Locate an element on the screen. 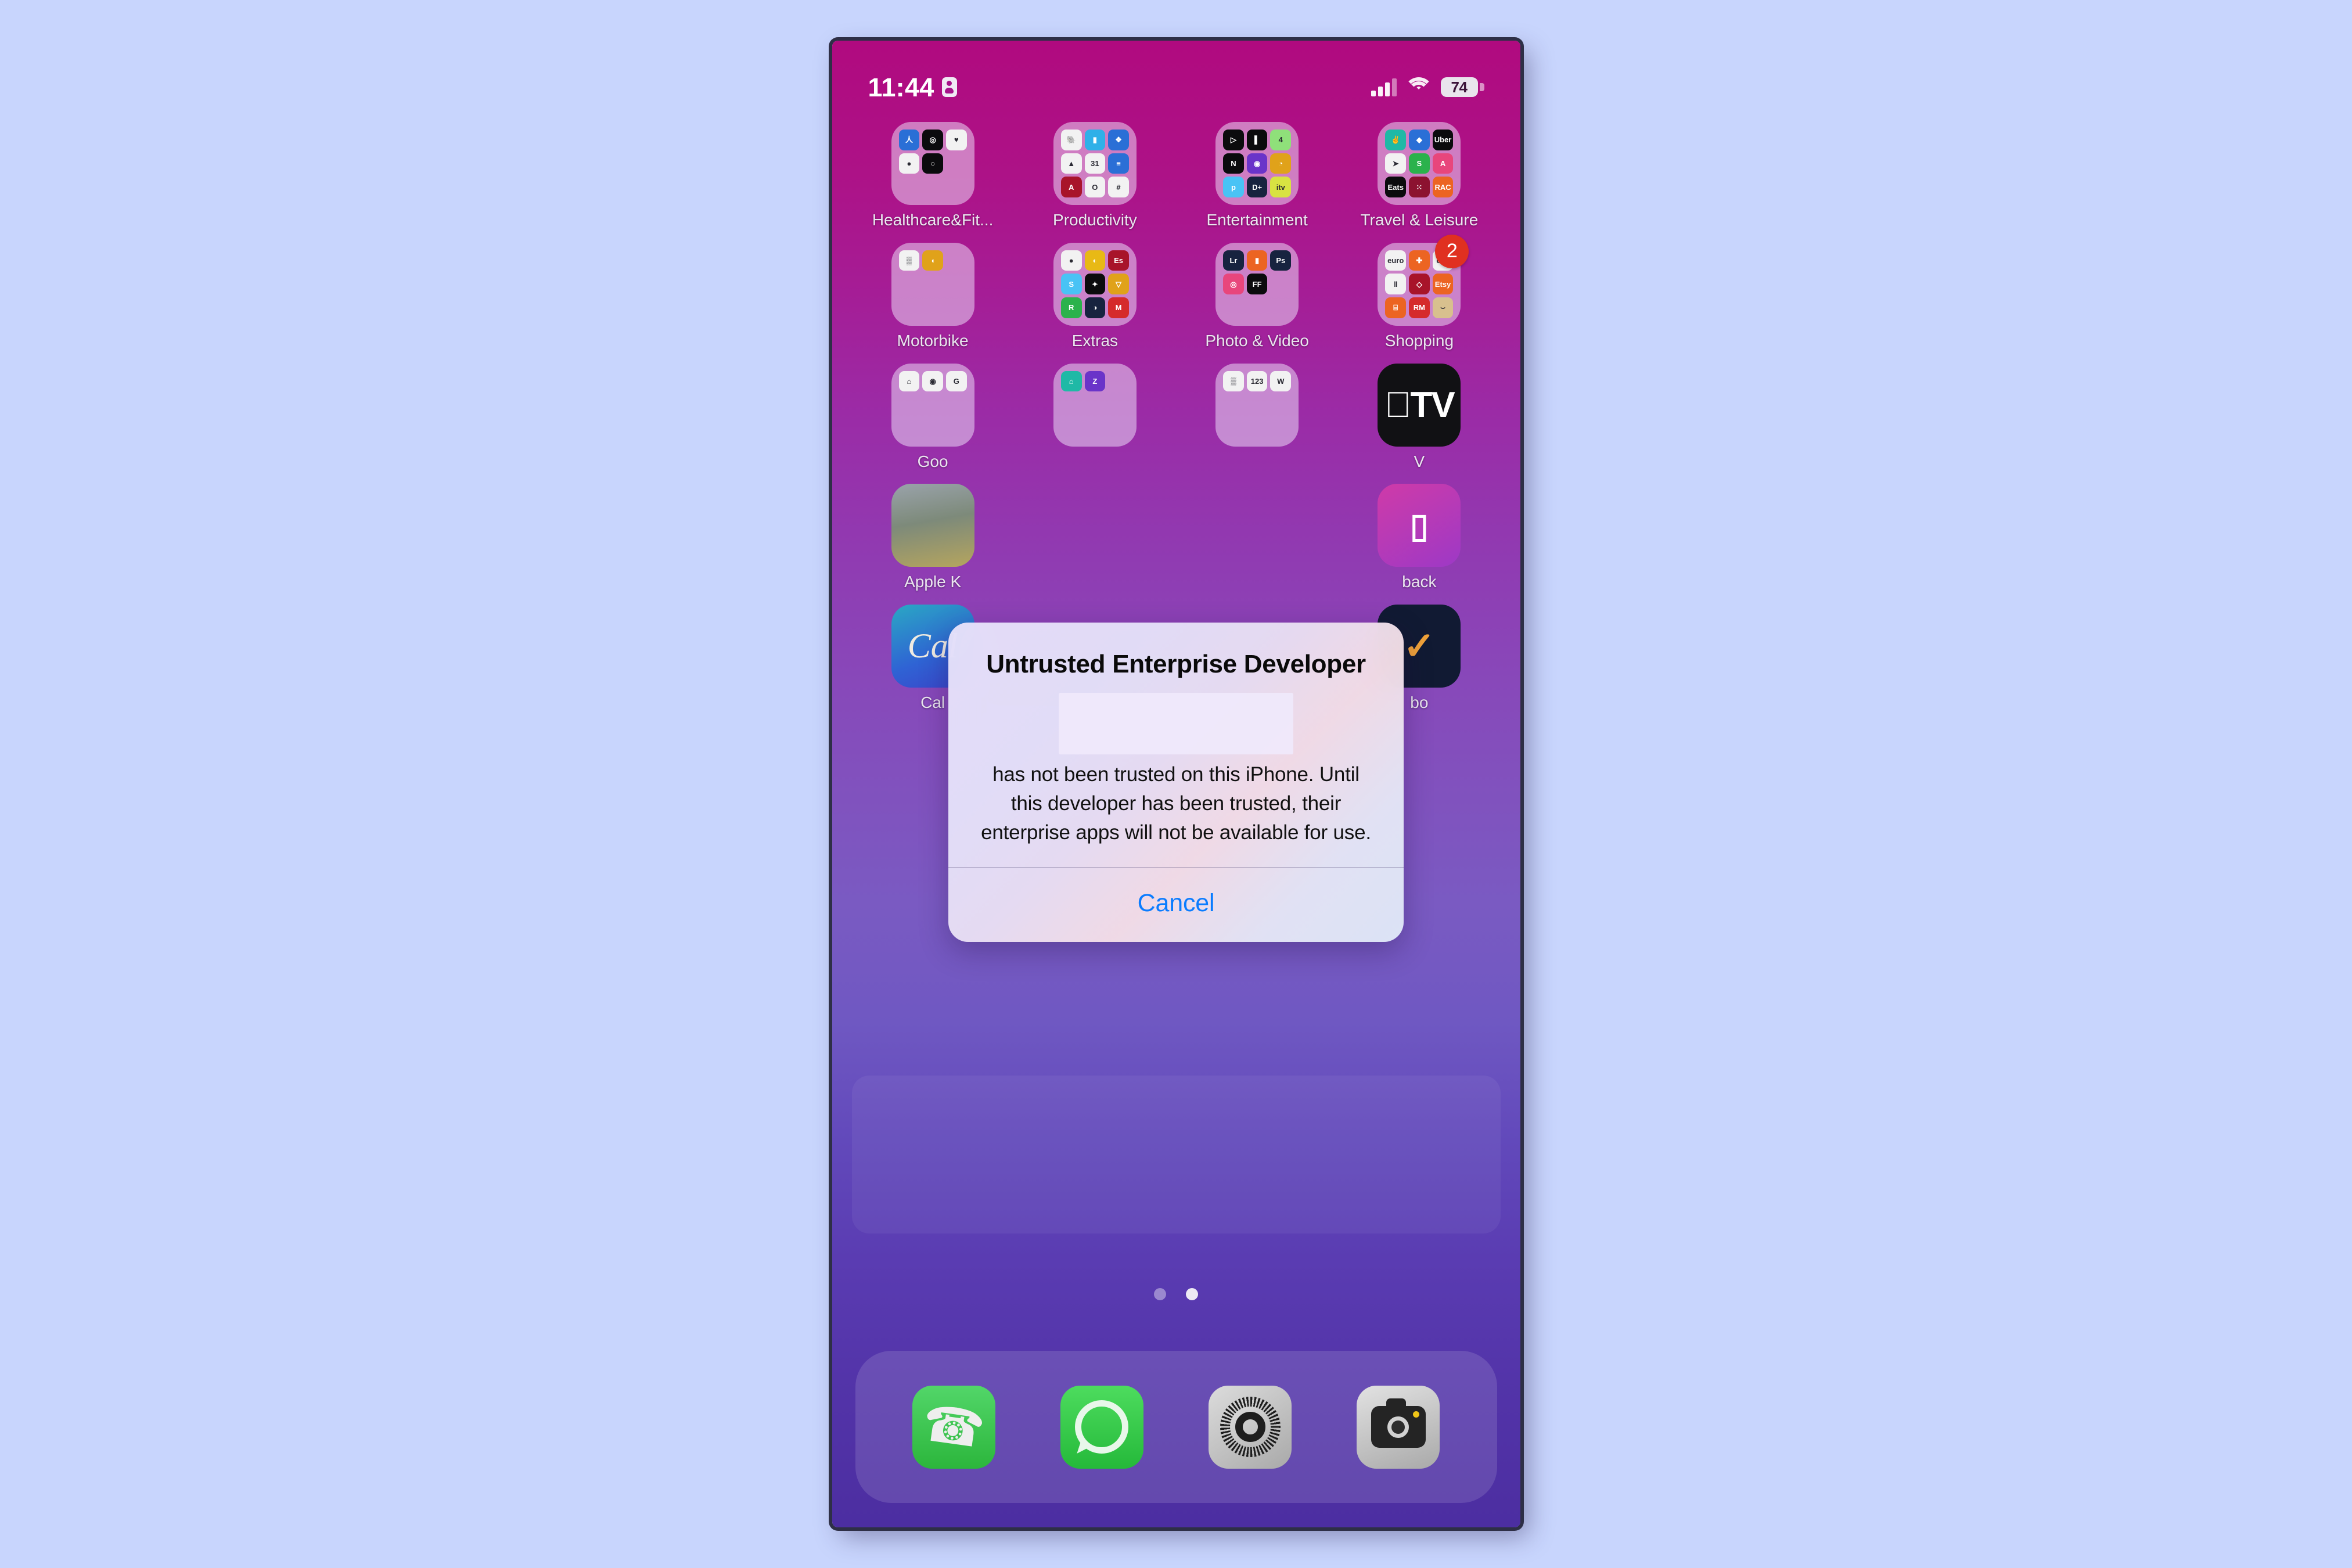  phone-icon: ☎ is located at coordinates (953, 1427).